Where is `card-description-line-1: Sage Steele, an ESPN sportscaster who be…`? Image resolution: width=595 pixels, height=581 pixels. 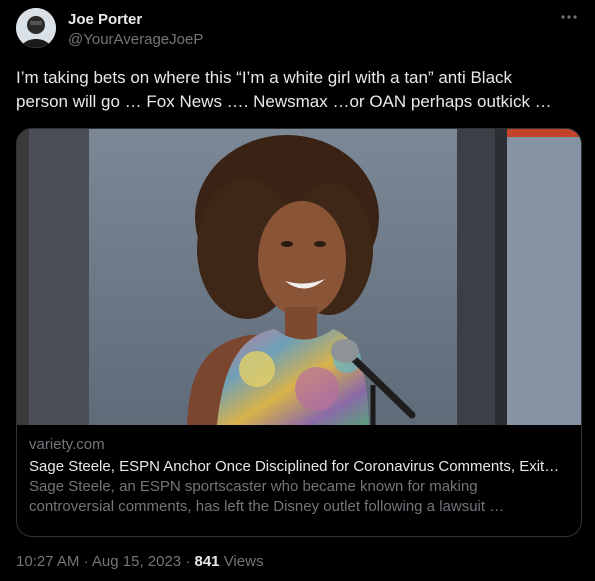 card-description-line-1: Sage Steele, an ESPN sportscaster who be… is located at coordinates (253, 486).